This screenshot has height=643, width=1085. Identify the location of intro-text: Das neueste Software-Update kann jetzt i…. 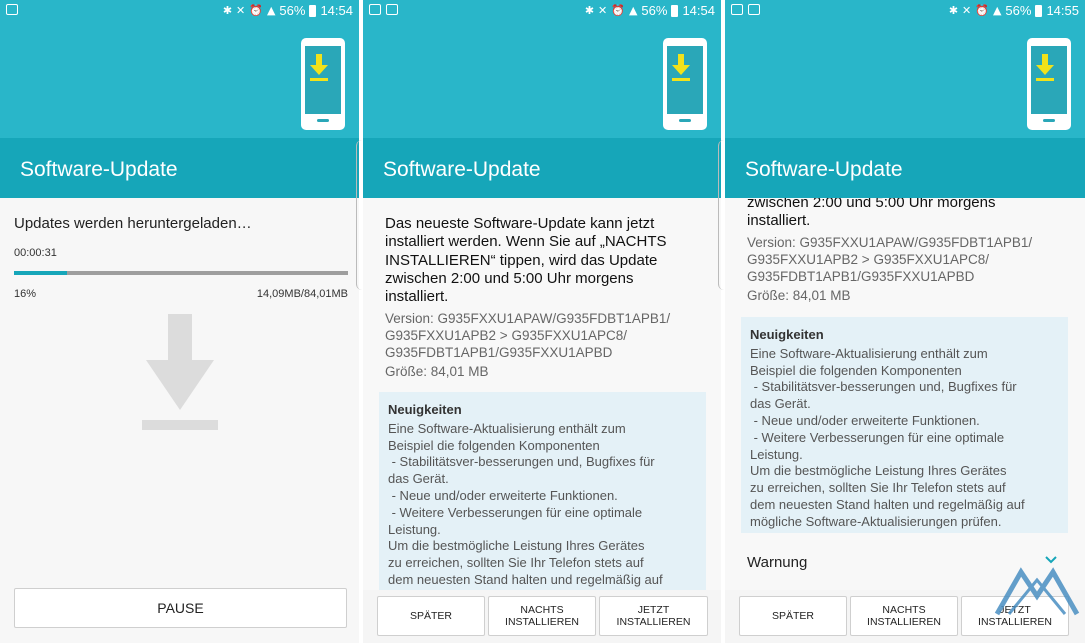
(526, 260).